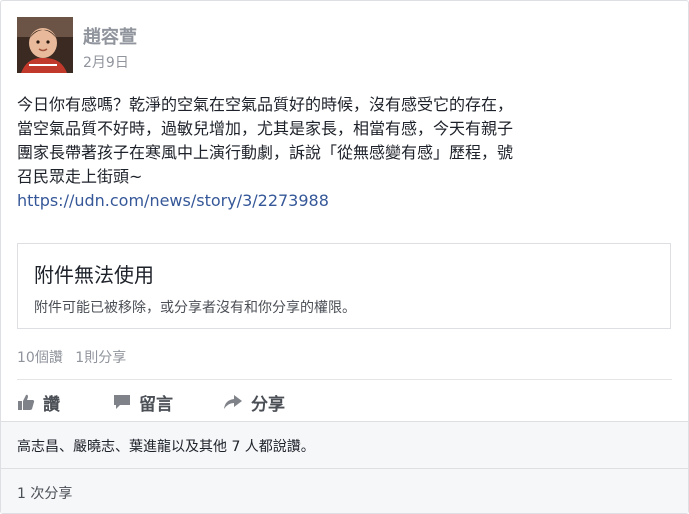  What do you see at coordinates (265, 128) in the screenshot?
I see `post-text-line: 當空氣品質不好時，過敏兒增加，尤其是家長，相當有感，今天有親子` at bounding box center [265, 128].